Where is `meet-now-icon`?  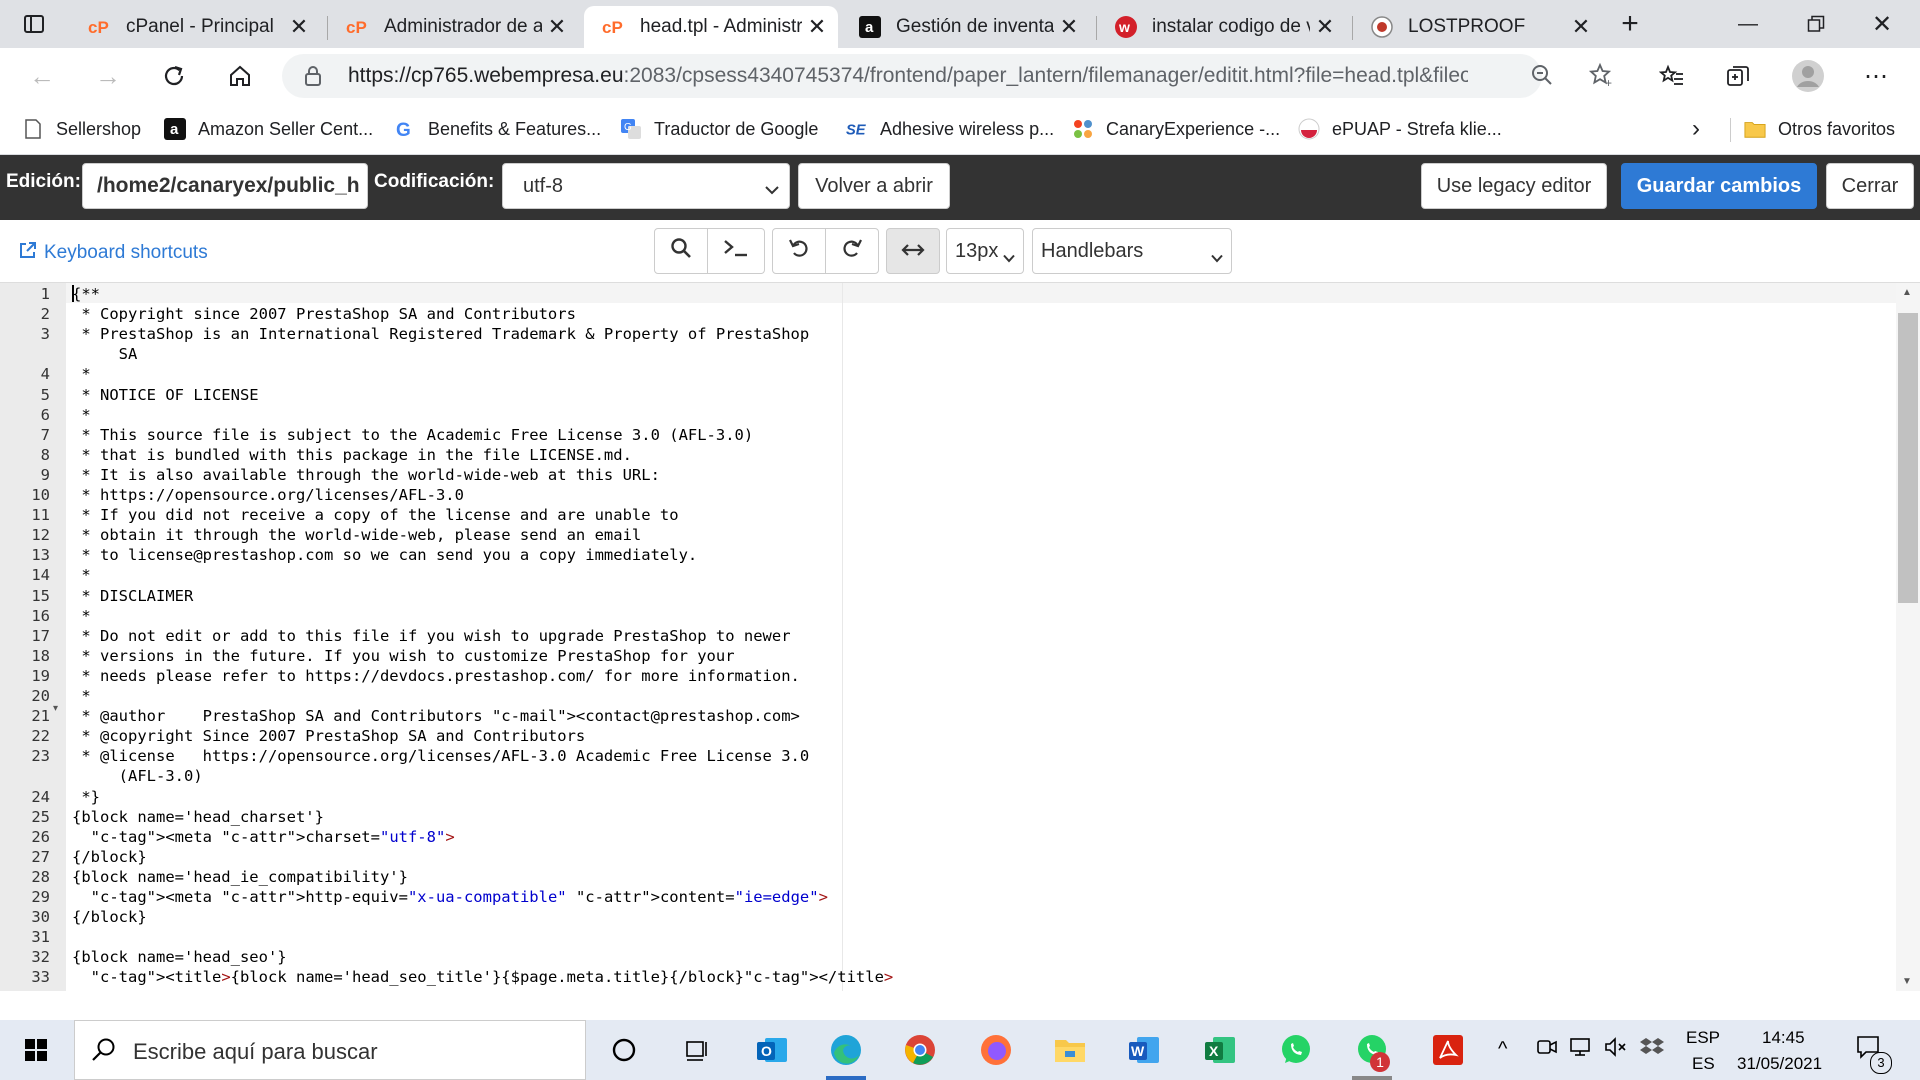 meet-now-icon is located at coordinates (1547, 1049).